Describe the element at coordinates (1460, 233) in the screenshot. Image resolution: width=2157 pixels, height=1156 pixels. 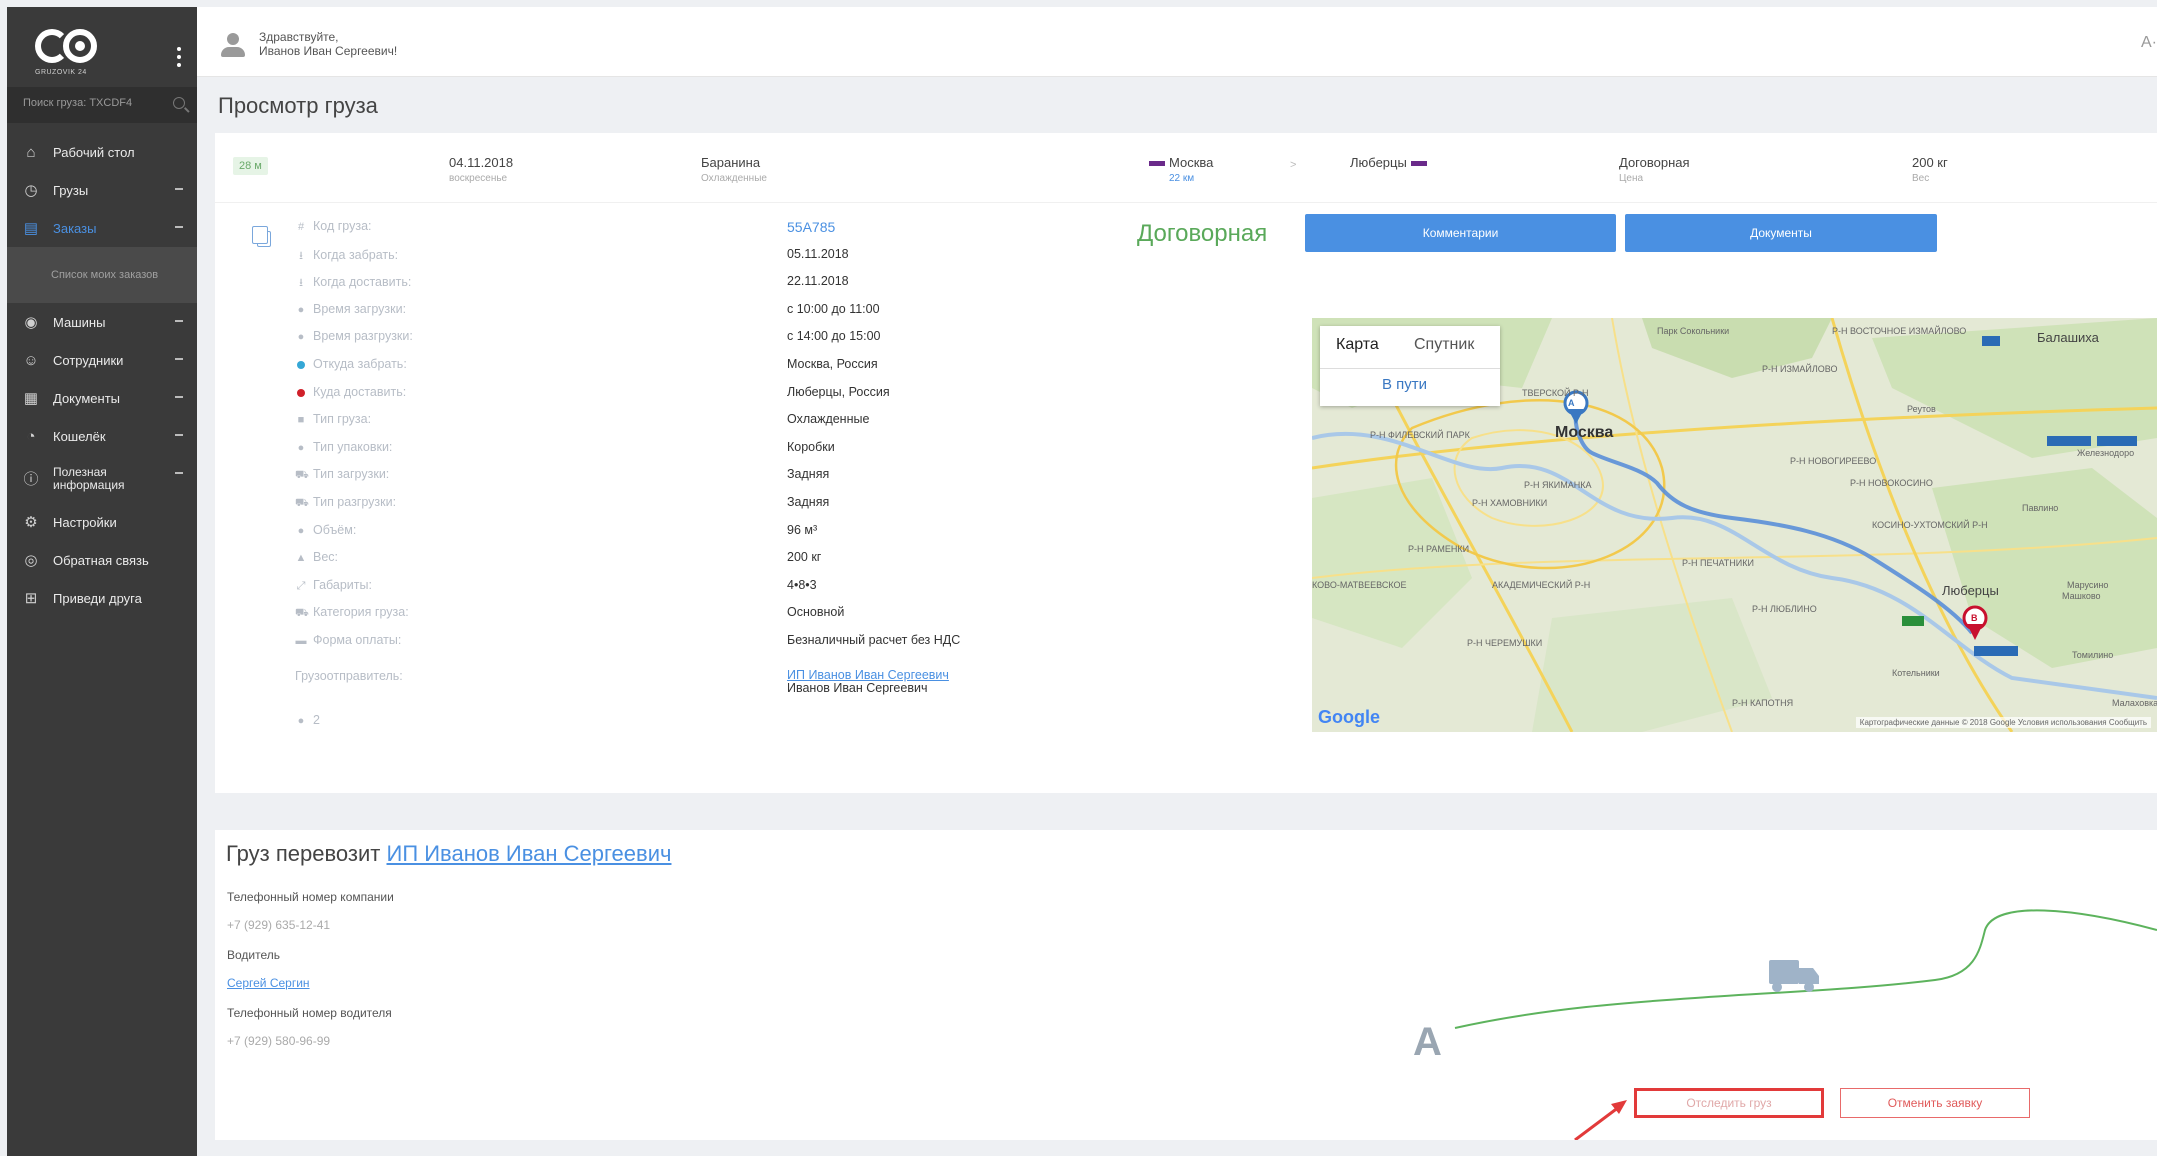
I see `comments-button: Комментарии` at that location.